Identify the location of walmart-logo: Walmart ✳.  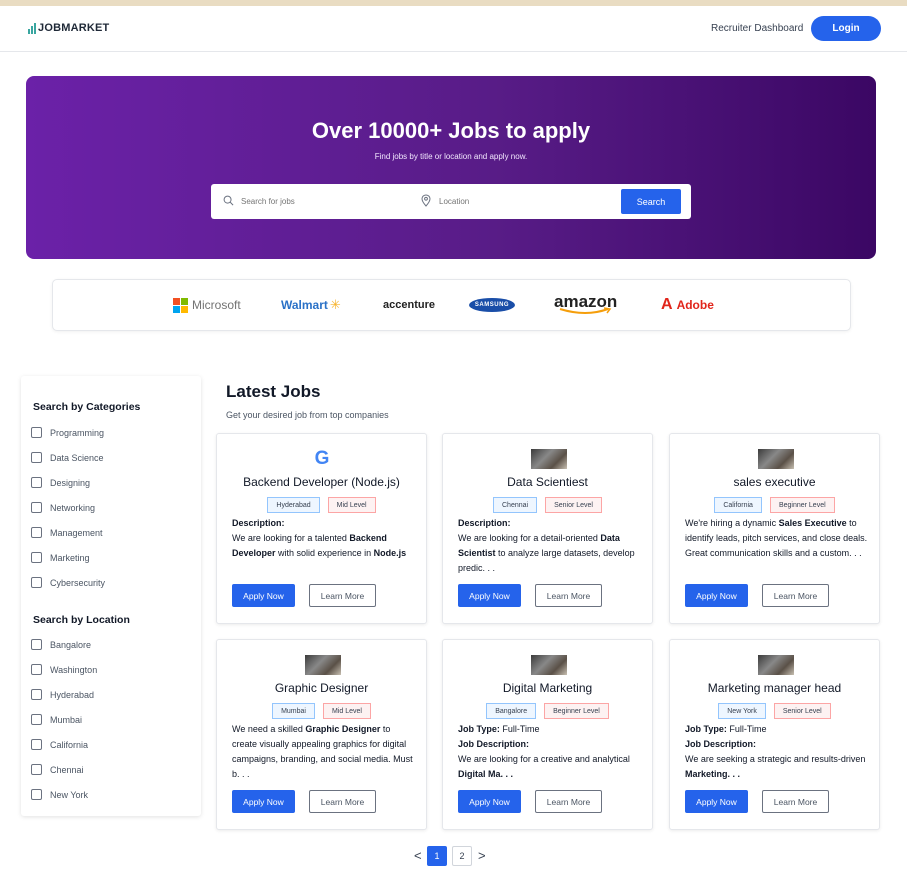
(311, 305).